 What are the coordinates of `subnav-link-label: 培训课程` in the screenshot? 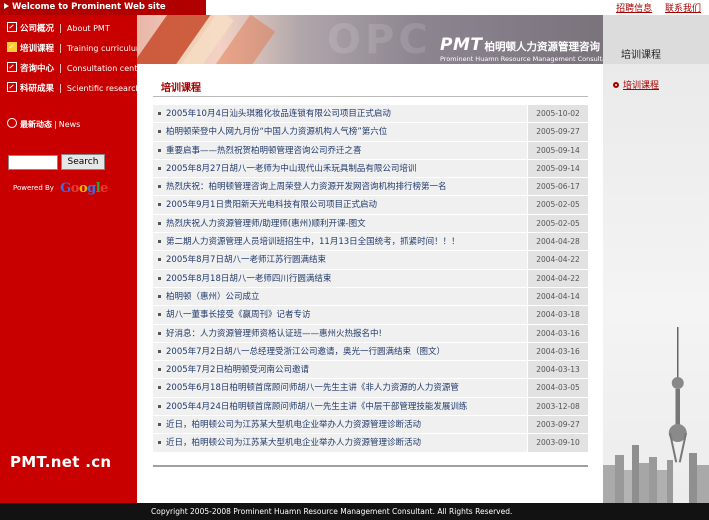 It's located at (641, 86).